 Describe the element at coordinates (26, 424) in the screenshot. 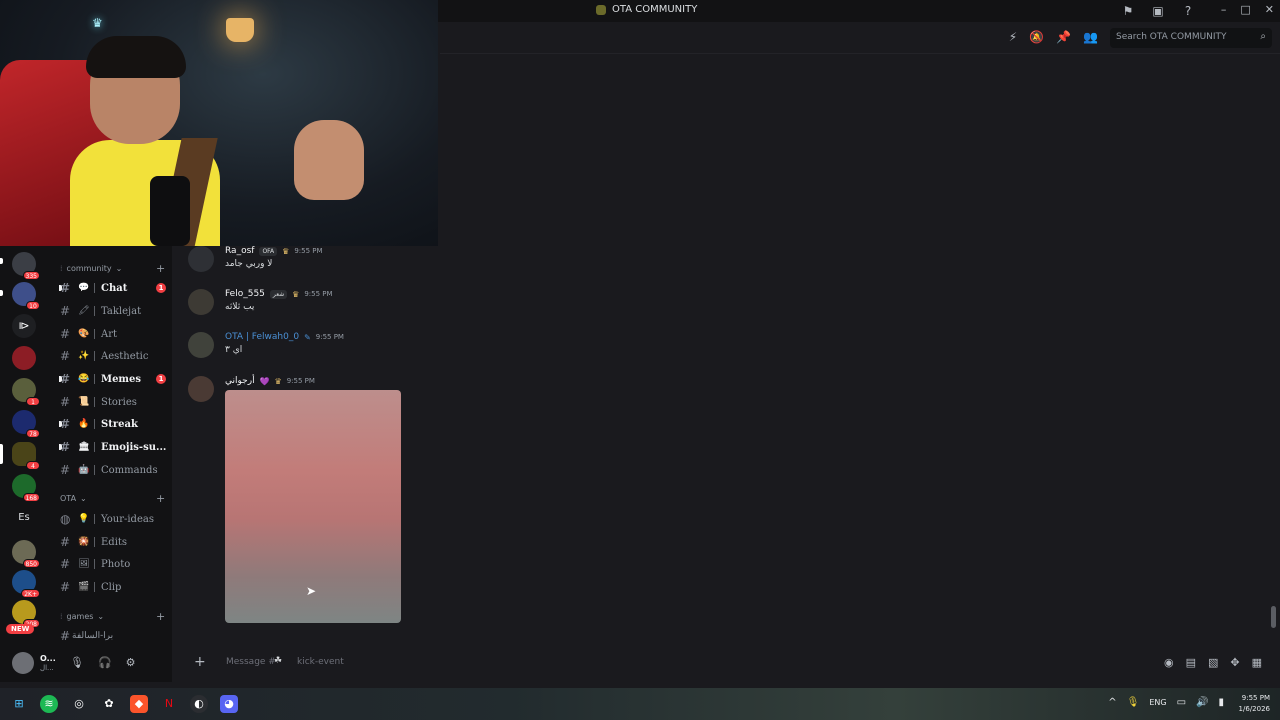

I see `server-icon-6: 78` at that location.